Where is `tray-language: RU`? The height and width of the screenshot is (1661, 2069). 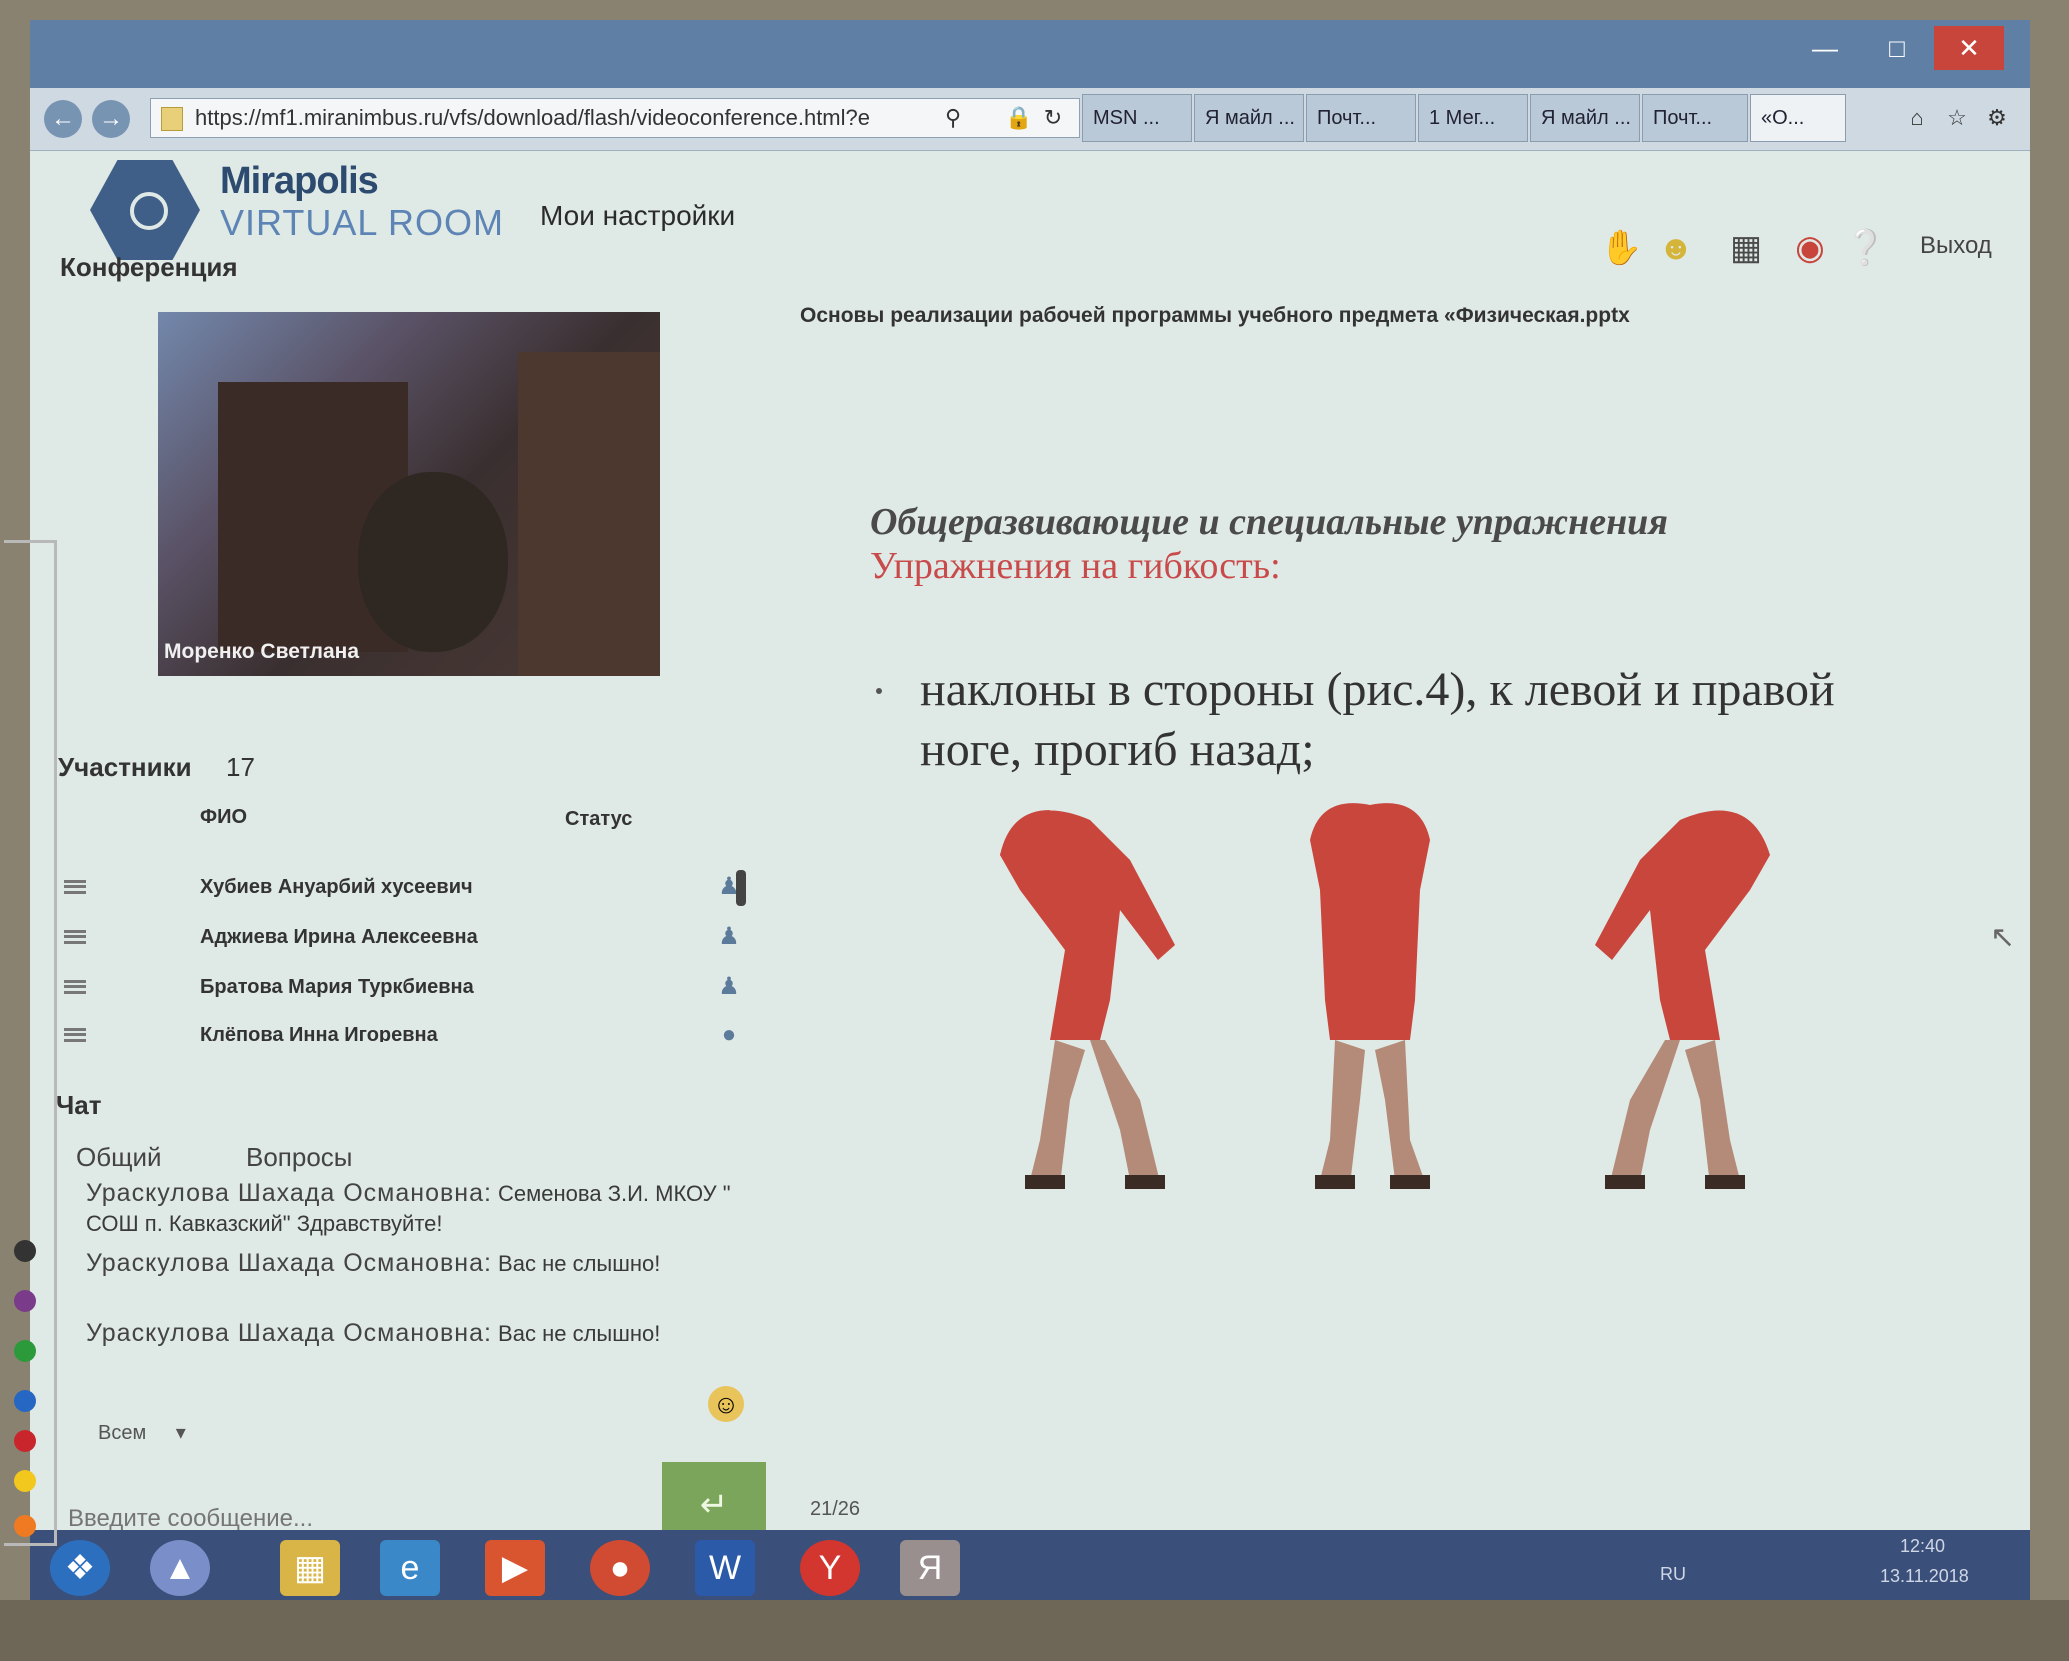
tray-language: RU is located at coordinates (1673, 1574).